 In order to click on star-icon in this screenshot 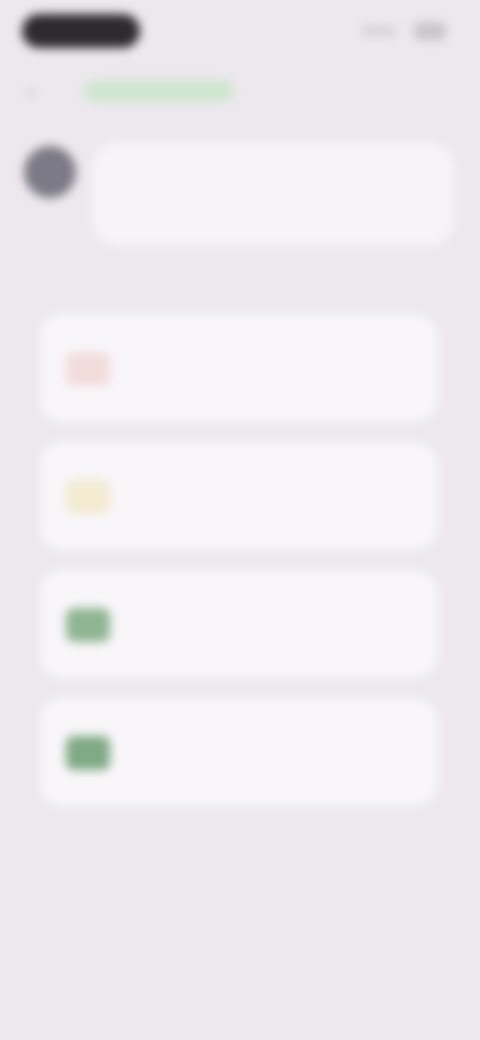, I will do `click(88, 497)`.